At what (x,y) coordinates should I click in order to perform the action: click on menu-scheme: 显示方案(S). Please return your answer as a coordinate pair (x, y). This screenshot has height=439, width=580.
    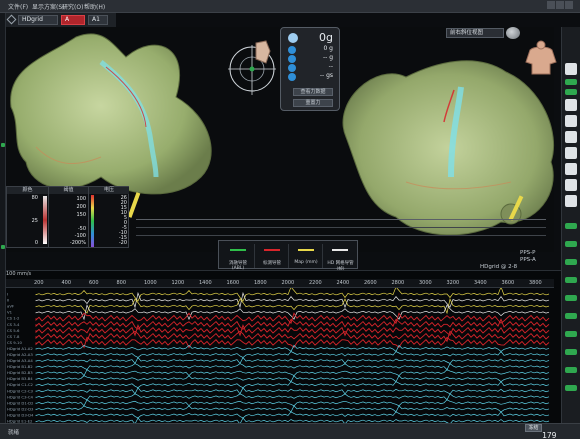
    Looking at the image, I should click on (48, 6).